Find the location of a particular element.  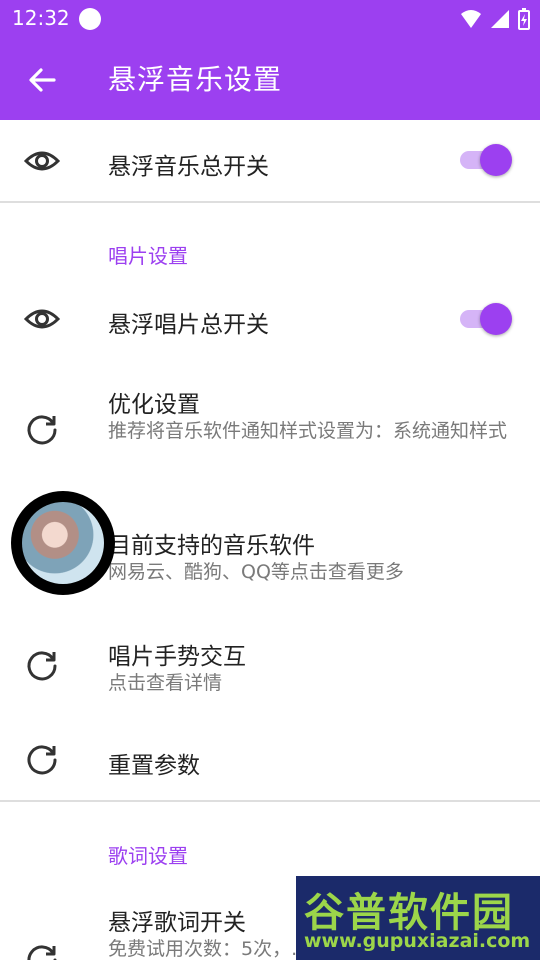

setting-sub: 网易云、酷狗、QQ等点击查看更多 is located at coordinates (256, 572).